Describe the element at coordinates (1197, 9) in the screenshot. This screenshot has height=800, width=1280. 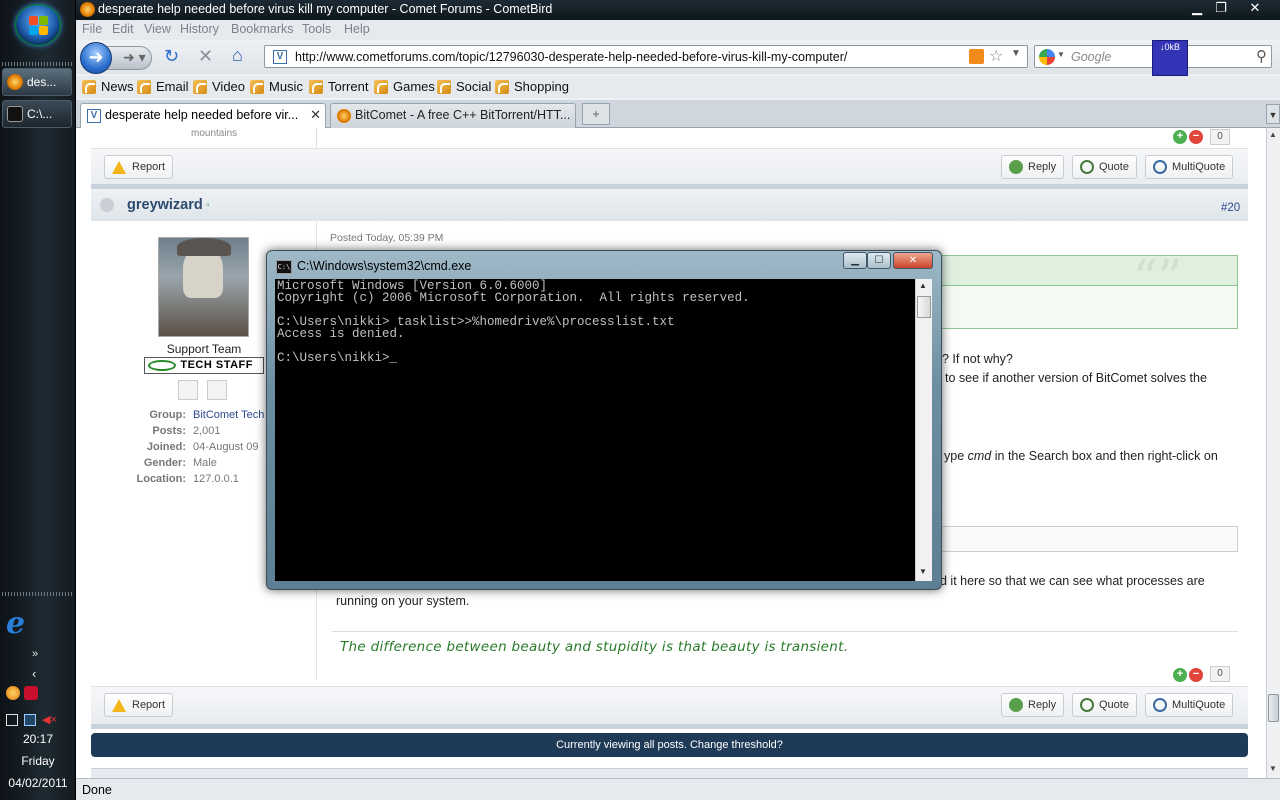
I see `minimize-button: ▁` at that location.